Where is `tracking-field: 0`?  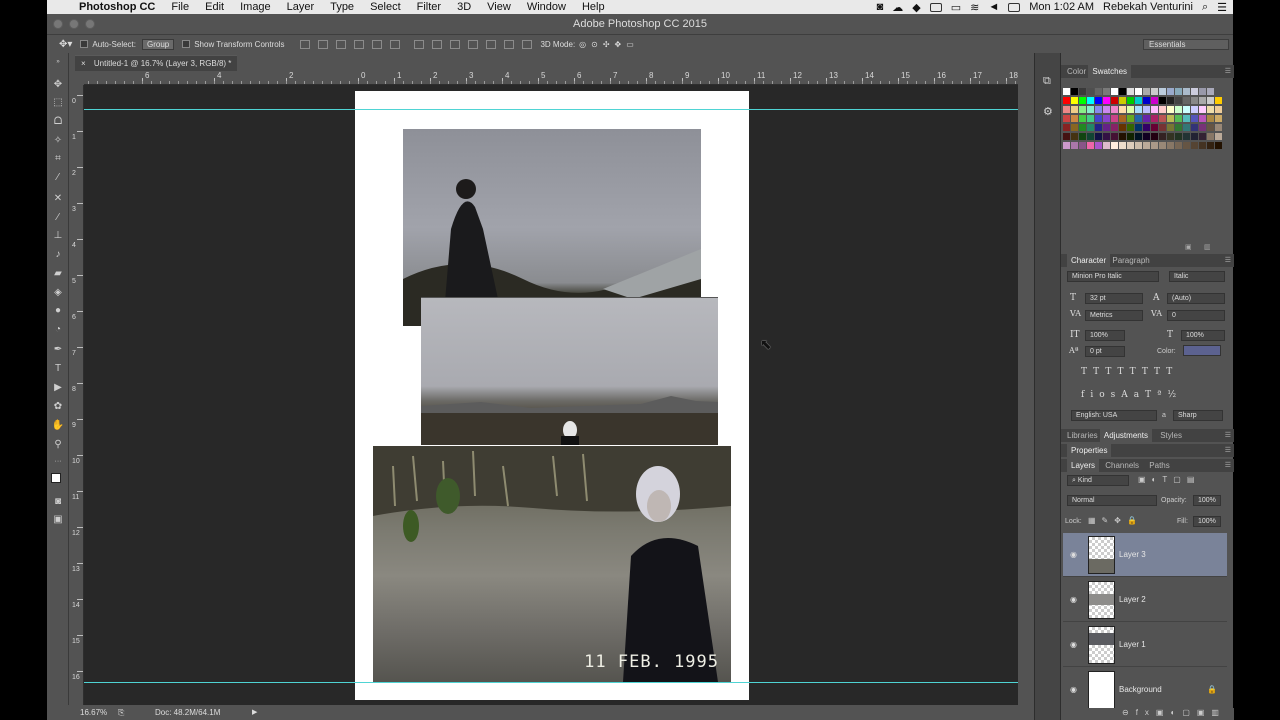 tracking-field: 0 is located at coordinates (1196, 315).